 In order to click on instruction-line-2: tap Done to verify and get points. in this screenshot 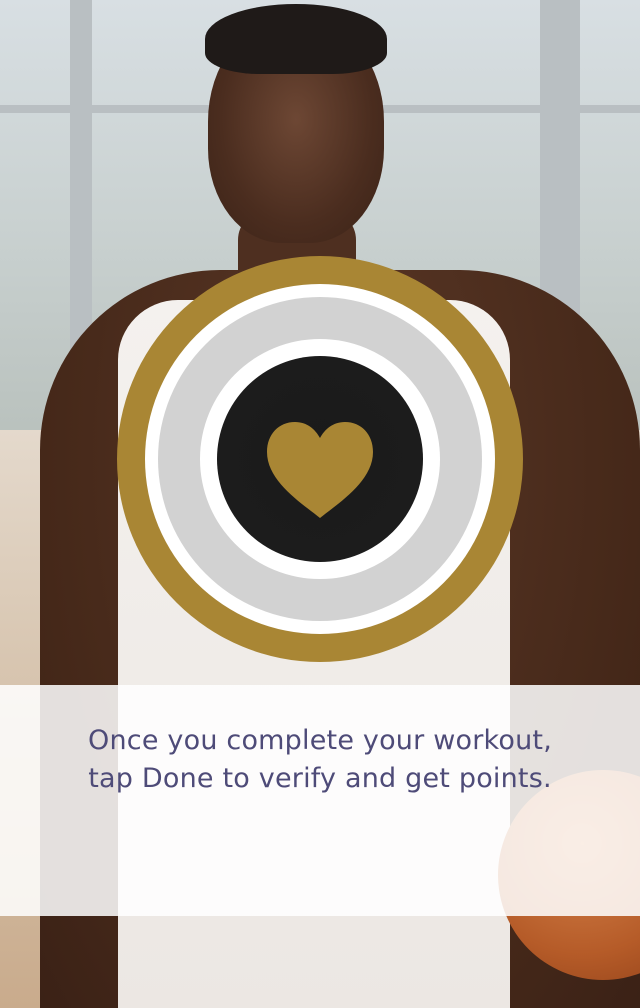, I will do `click(320, 778)`.